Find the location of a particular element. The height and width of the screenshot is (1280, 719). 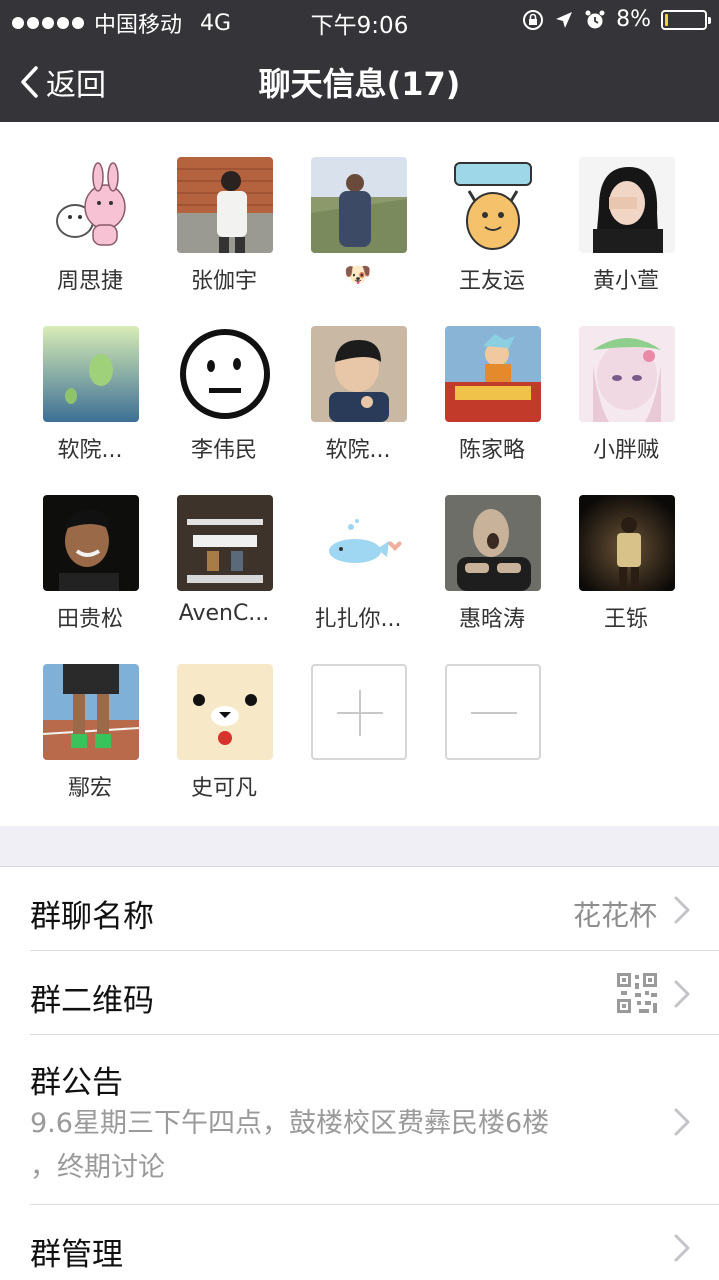

member-item: 惠晗涛 is located at coordinates (492, 570).